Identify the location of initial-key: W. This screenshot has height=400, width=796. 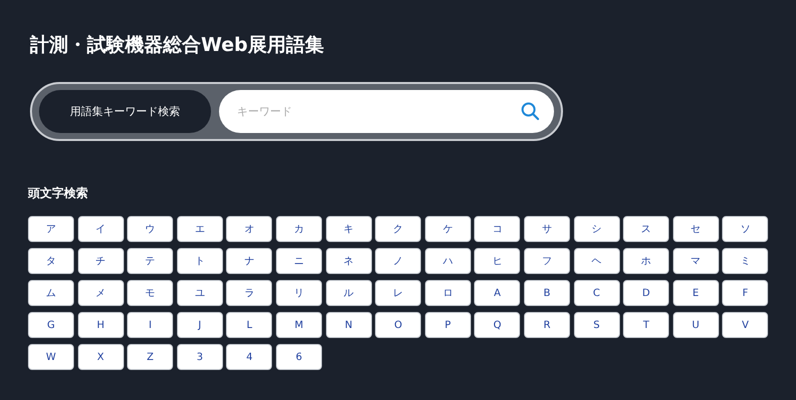
(51, 357).